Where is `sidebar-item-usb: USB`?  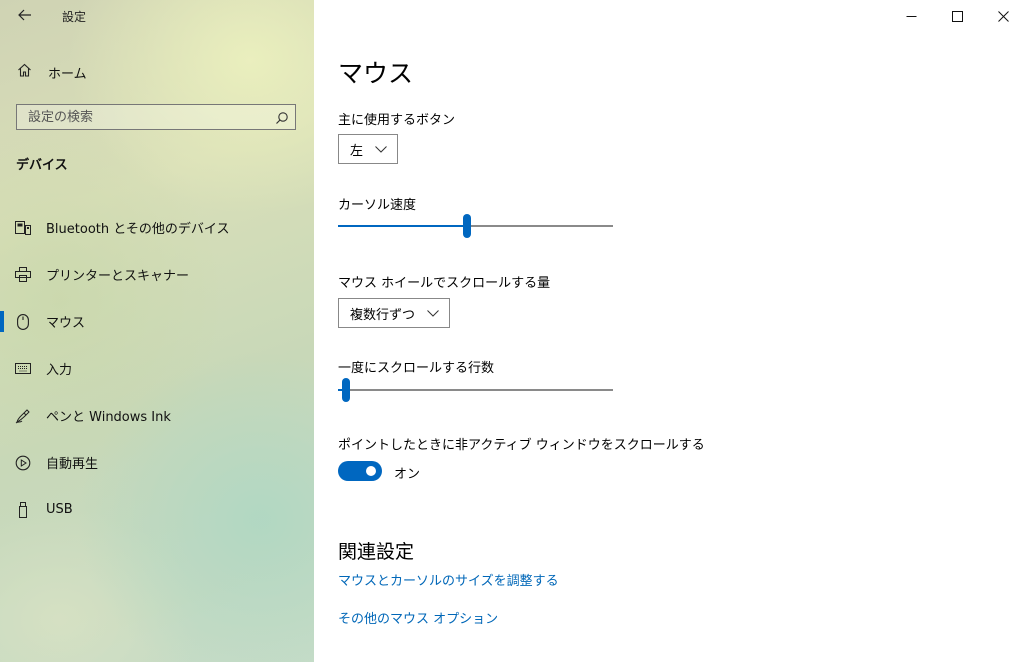 sidebar-item-usb: USB is located at coordinates (157, 509).